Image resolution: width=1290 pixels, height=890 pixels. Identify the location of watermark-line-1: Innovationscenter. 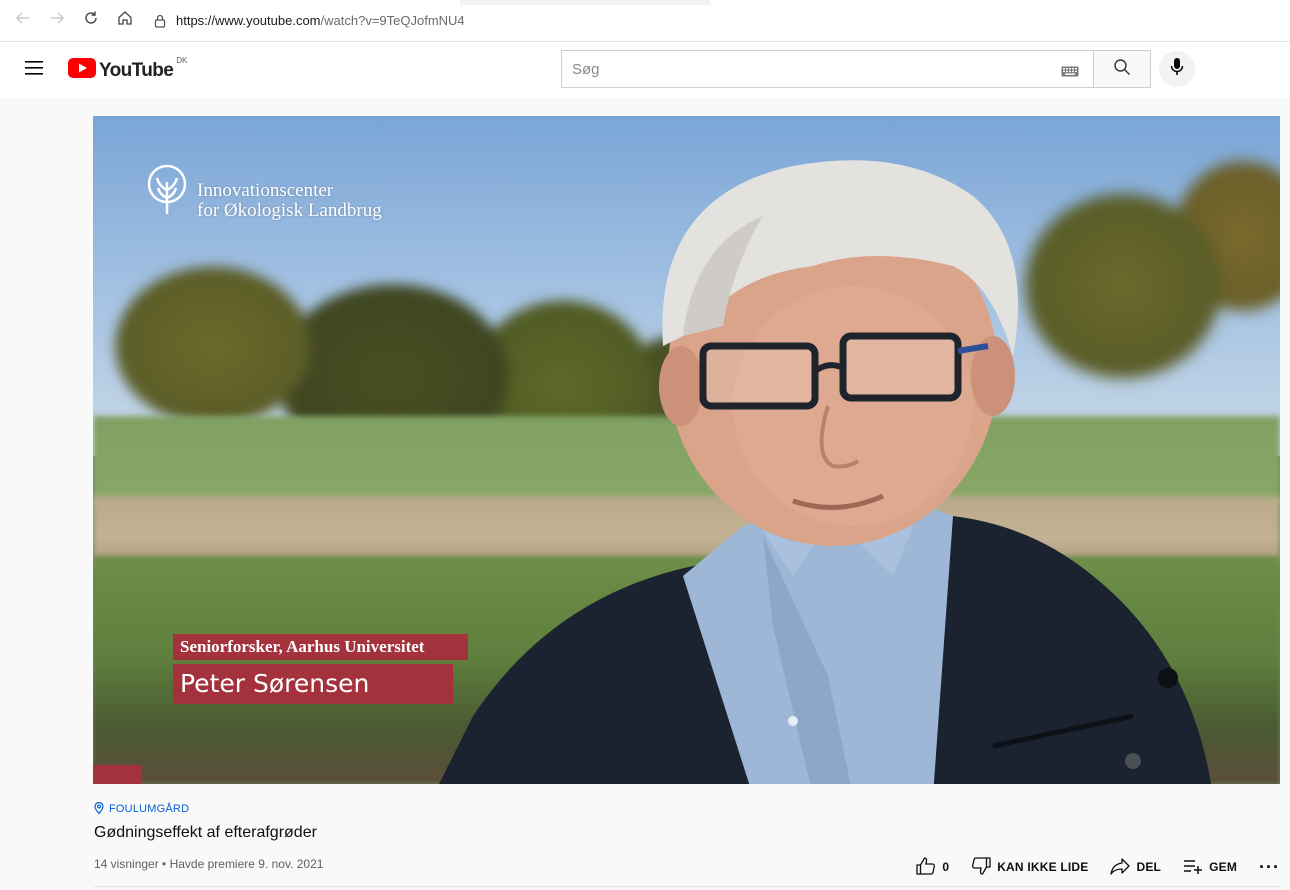
(265, 190).